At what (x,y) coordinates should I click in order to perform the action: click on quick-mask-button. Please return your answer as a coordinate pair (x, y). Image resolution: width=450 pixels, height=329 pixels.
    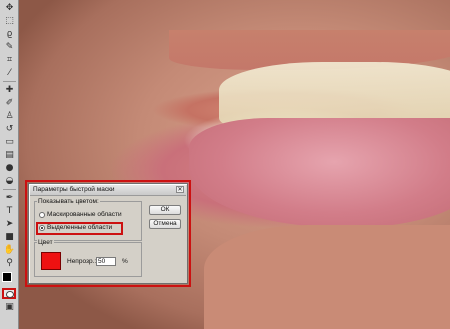
    Looking at the image, I should click on (9, 293).